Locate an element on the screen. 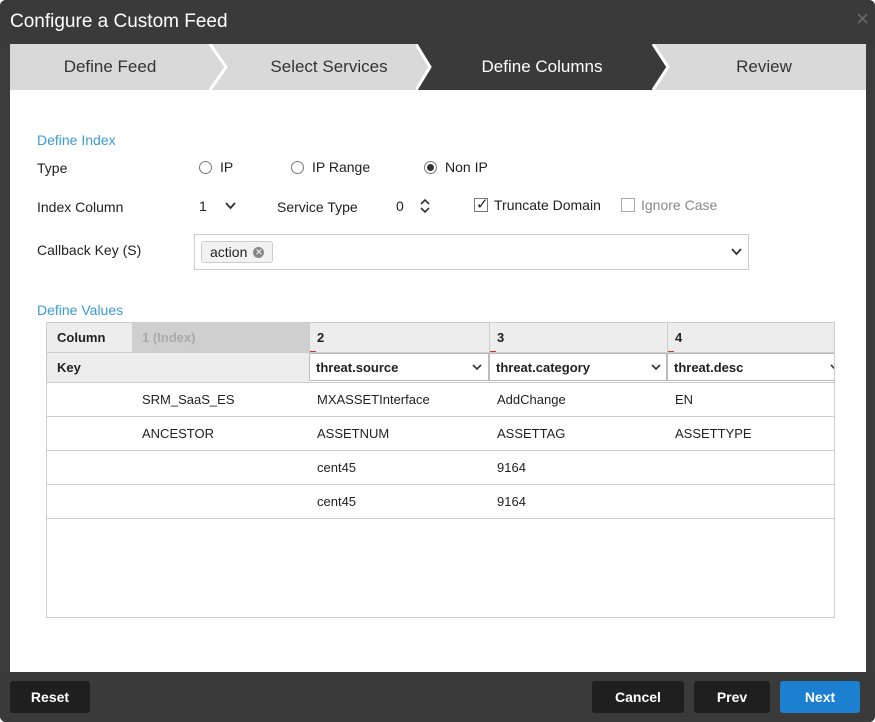 This screenshot has height=722, width=875. checkbox-icon is located at coordinates (628, 205).